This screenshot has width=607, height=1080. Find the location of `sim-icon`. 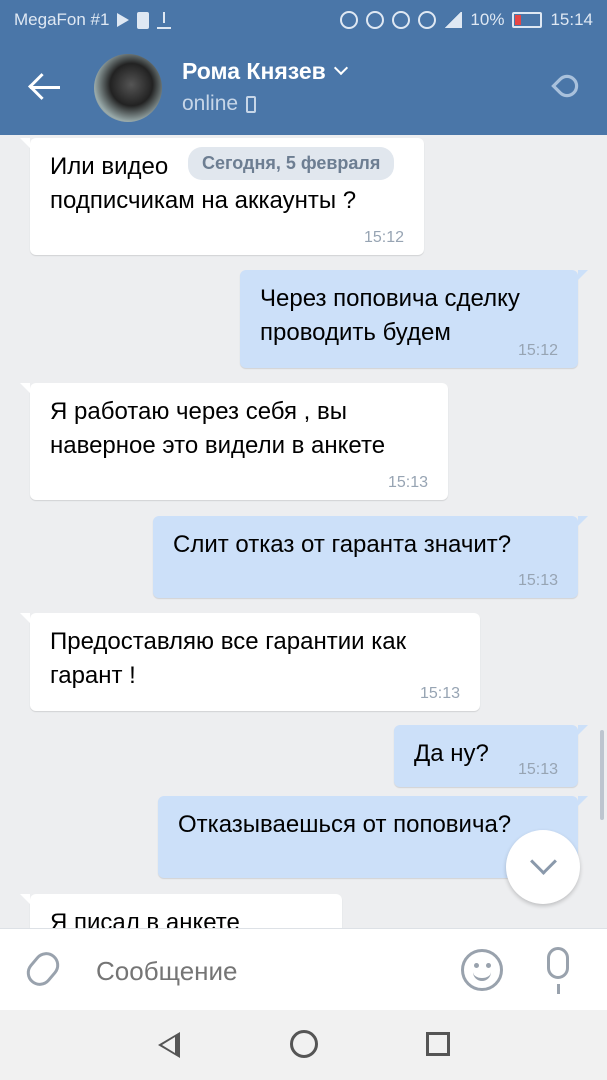

sim-icon is located at coordinates (143, 20).